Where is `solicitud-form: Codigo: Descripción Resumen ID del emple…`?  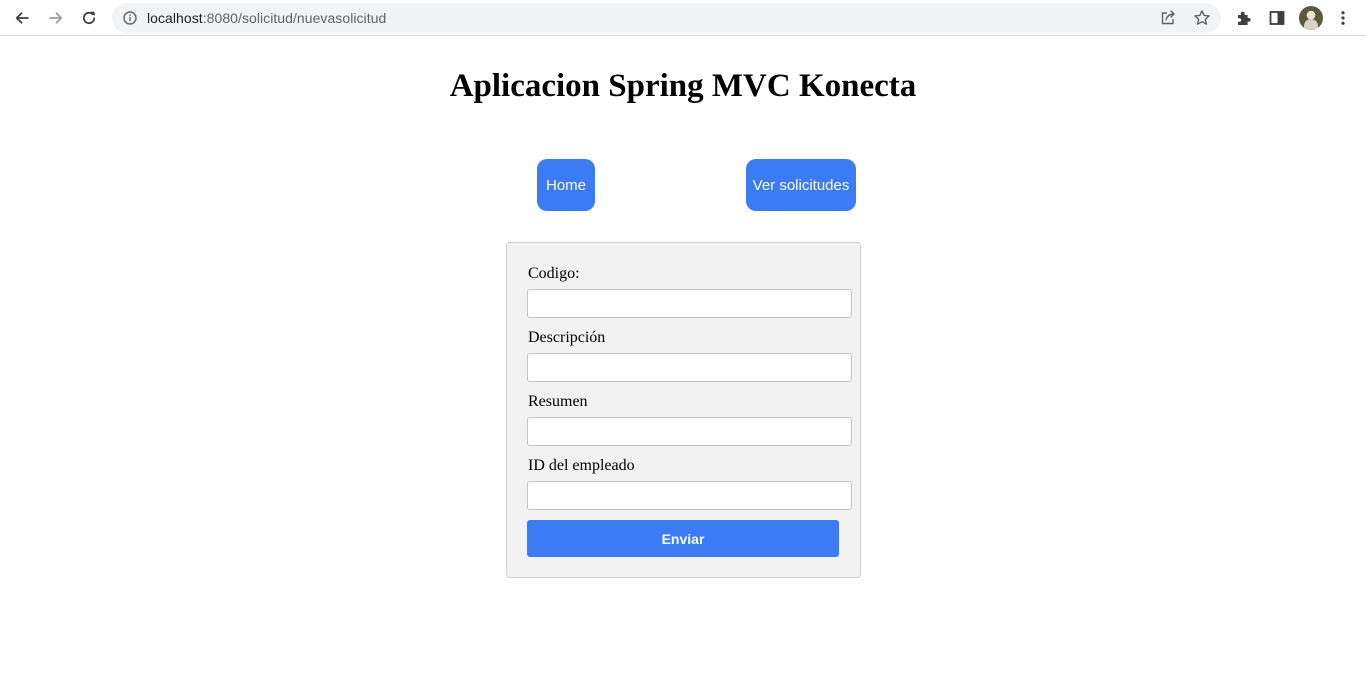 solicitud-form: Codigo: Descripción Resumen ID del emple… is located at coordinates (683, 410).